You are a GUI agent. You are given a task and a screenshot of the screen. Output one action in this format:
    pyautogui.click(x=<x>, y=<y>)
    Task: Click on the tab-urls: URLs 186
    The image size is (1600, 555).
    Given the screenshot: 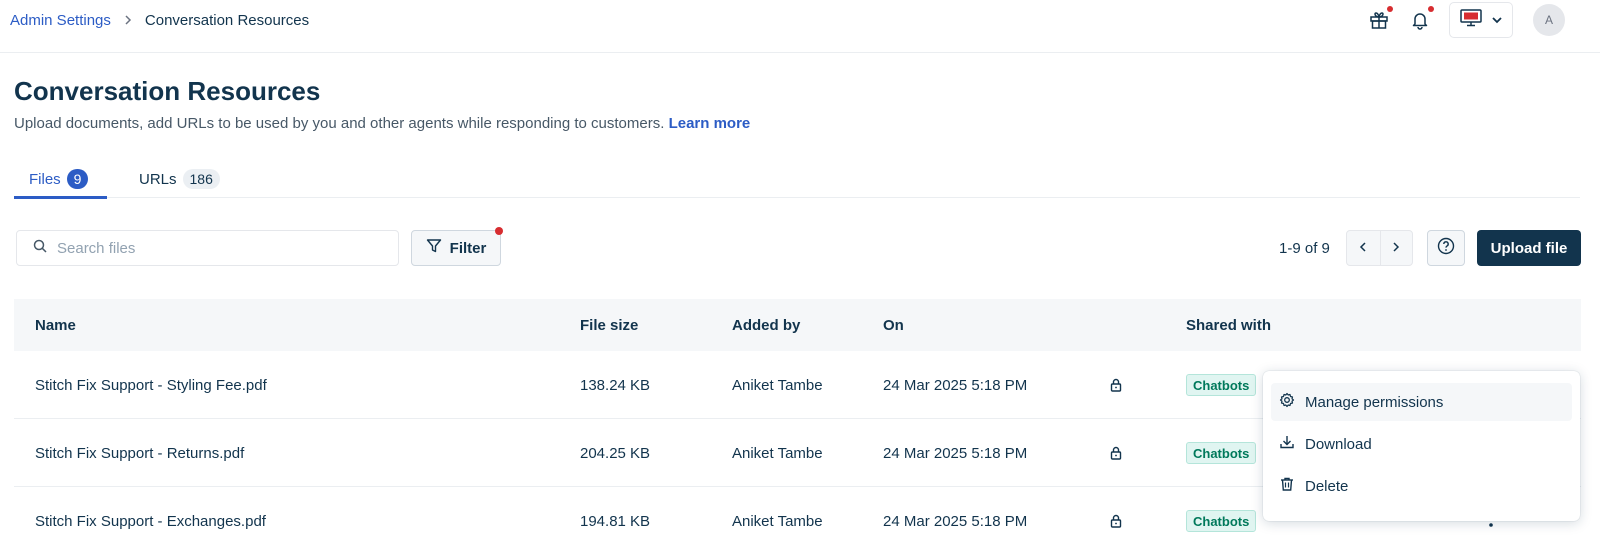 What is the action you would take?
    pyautogui.click(x=181, y=179)
    